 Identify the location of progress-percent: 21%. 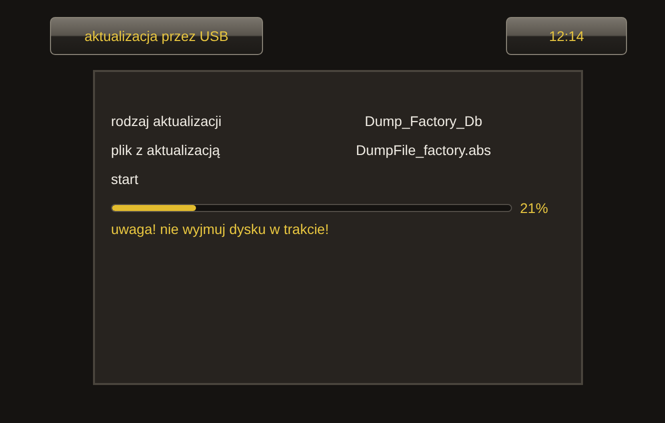
(534, 208).